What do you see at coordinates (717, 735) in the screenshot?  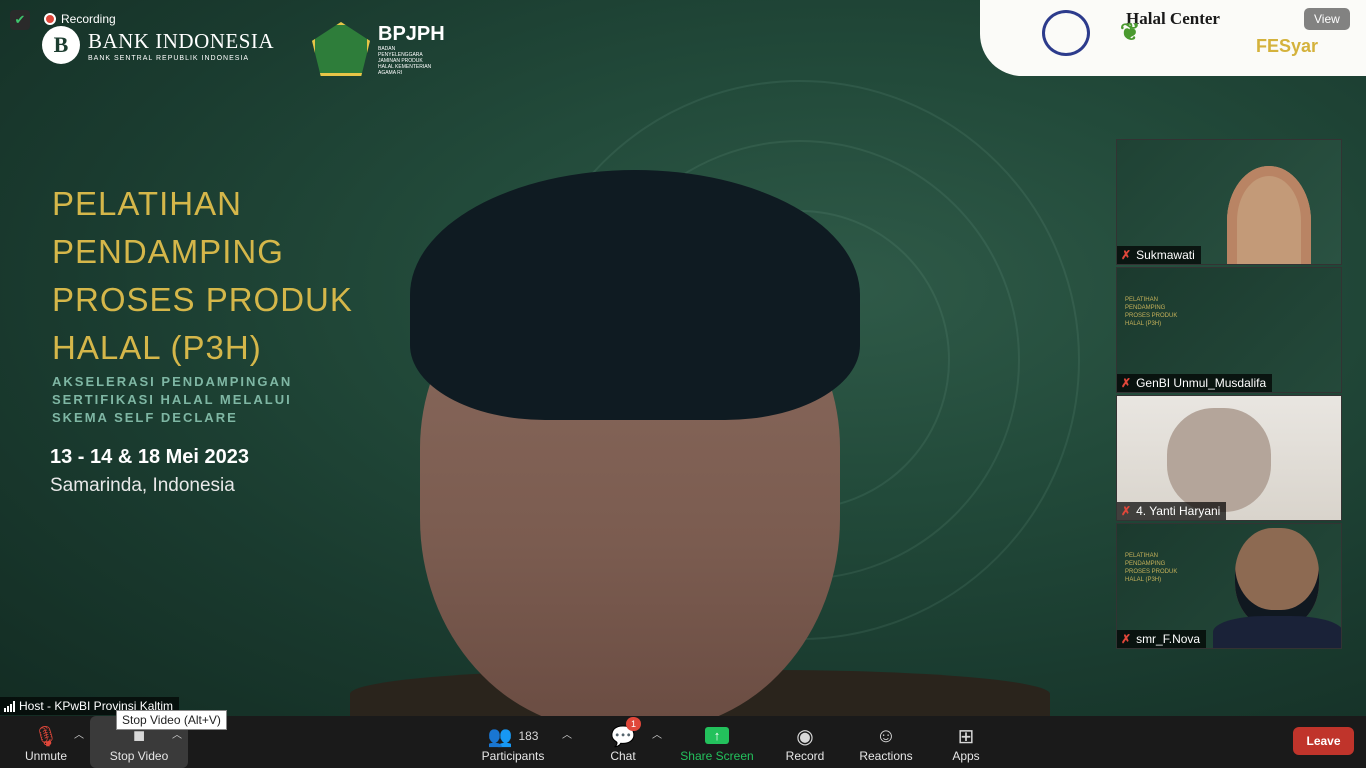 I see `share-screen-arrow-icon: ↑` at bounding box center [717, 735].